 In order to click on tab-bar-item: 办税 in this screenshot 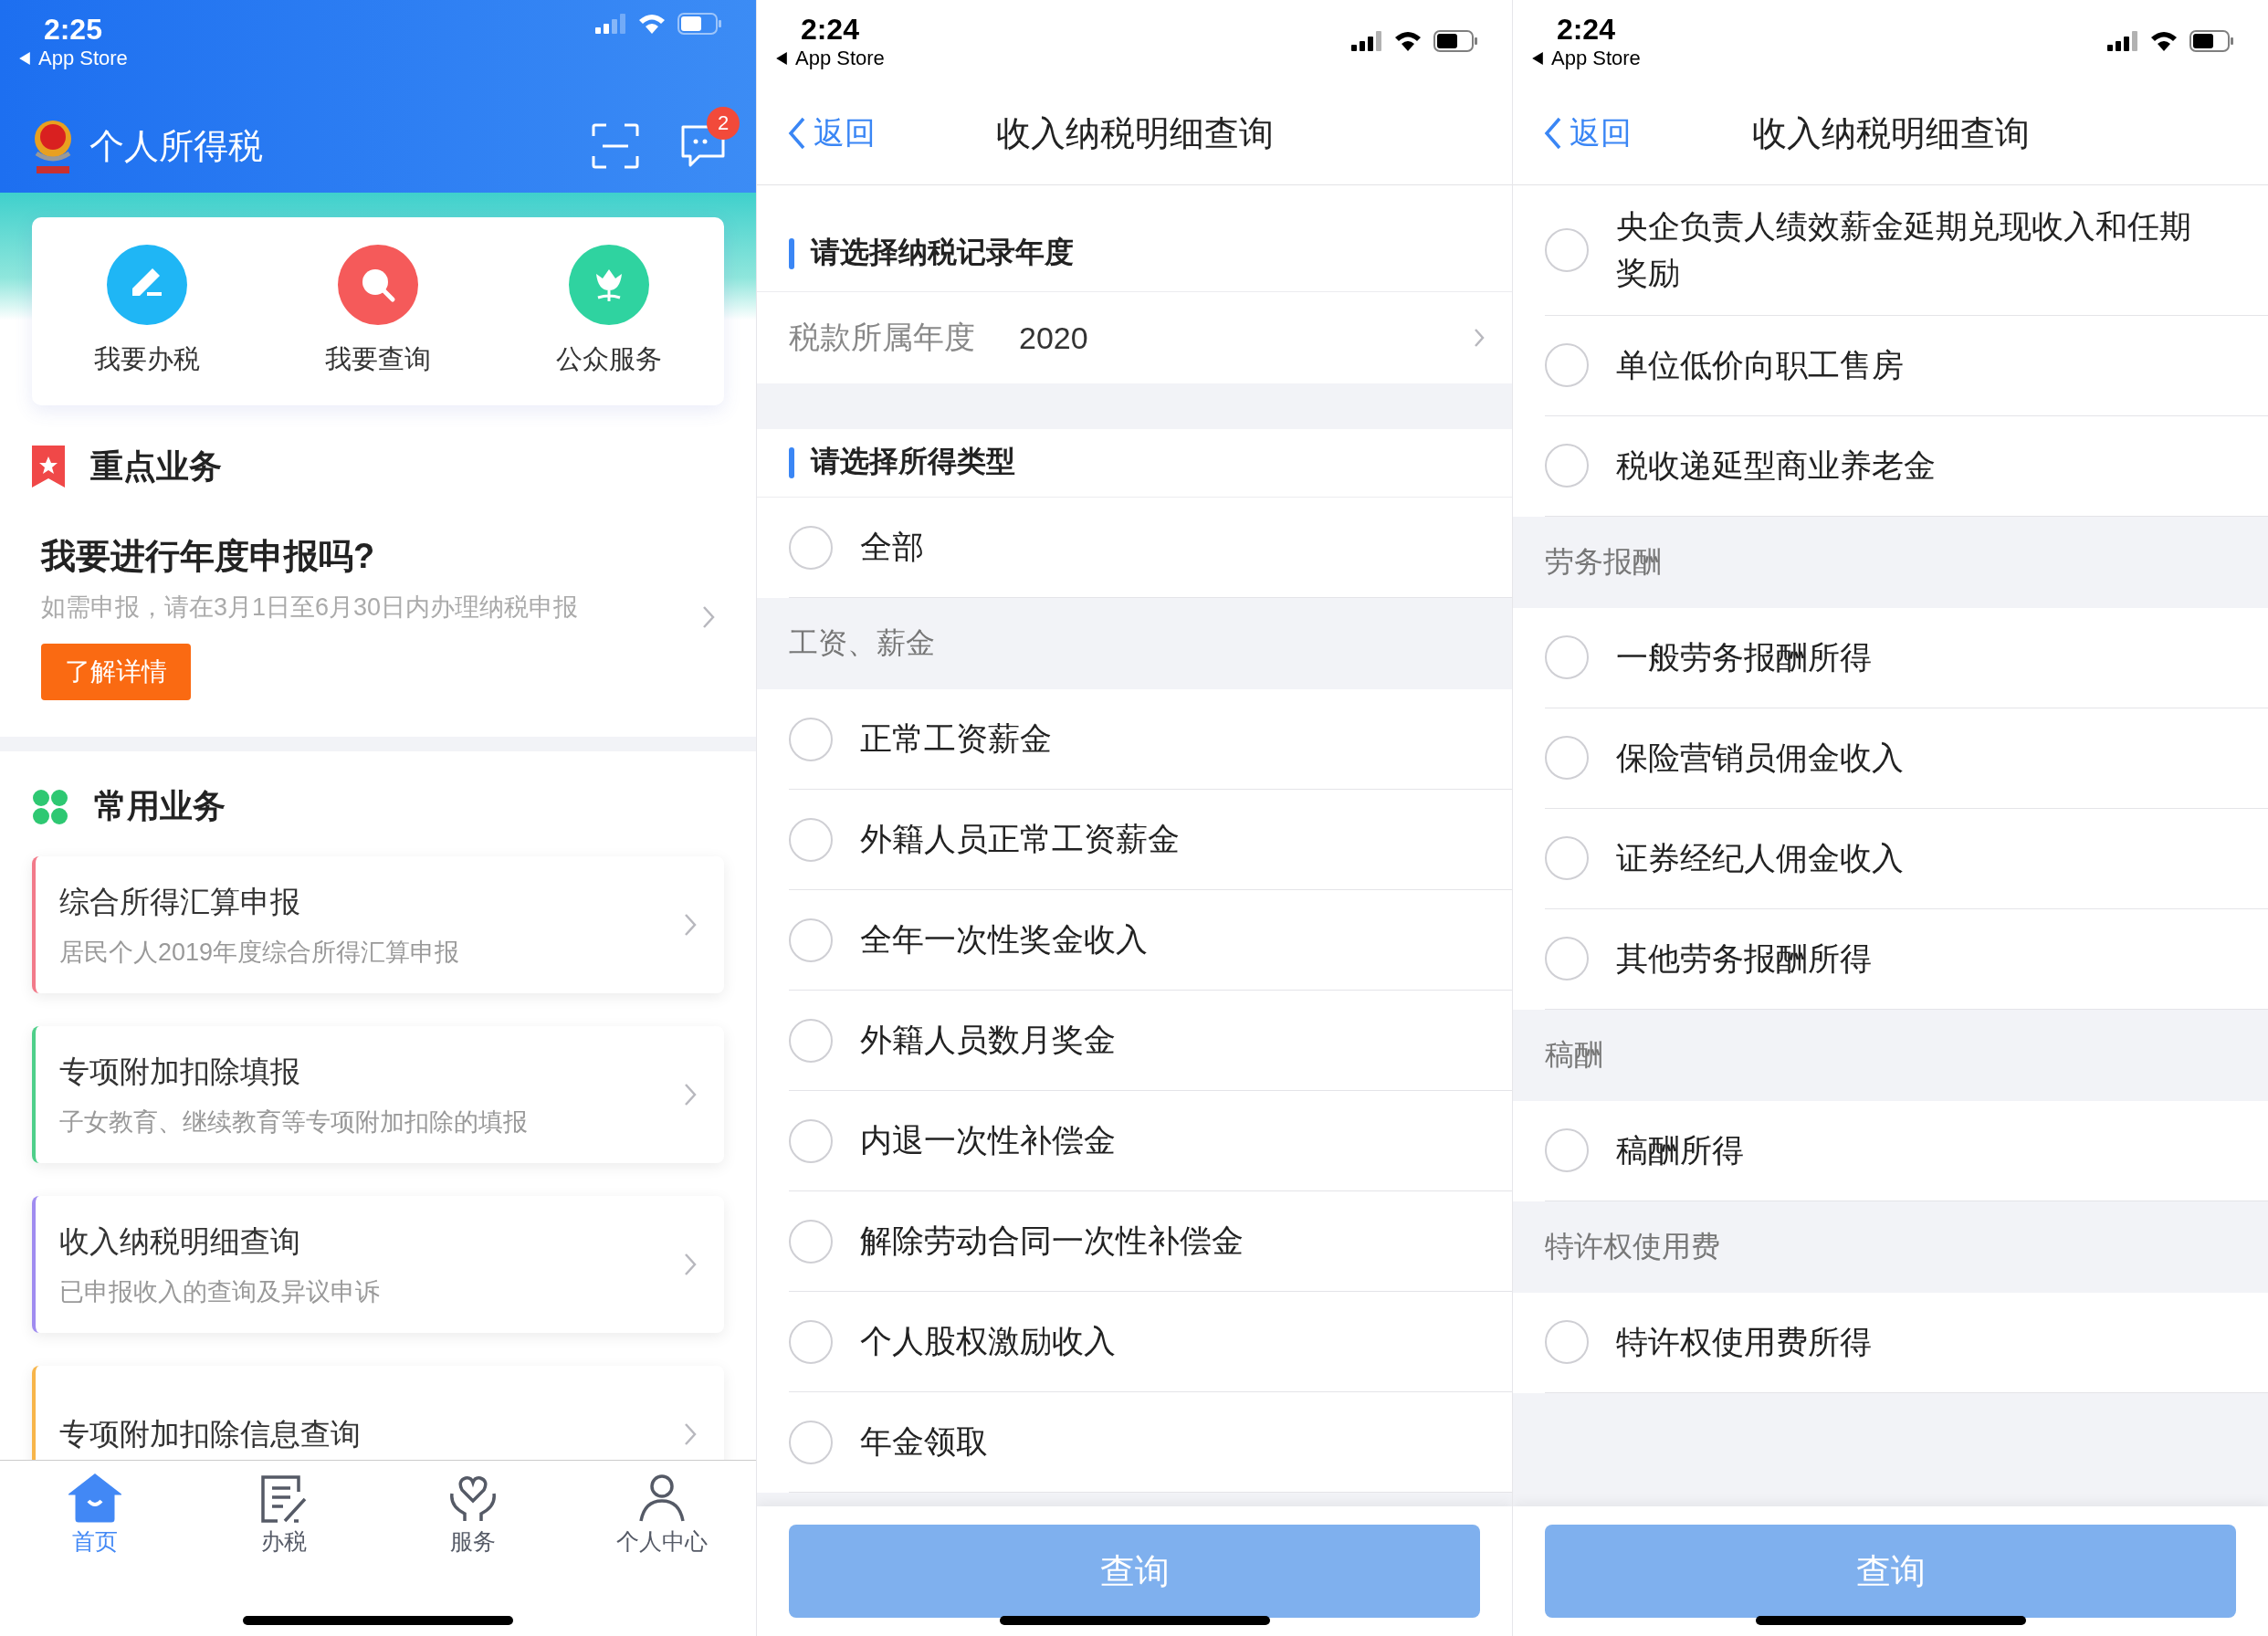, I will do `click(284, 1509)`.